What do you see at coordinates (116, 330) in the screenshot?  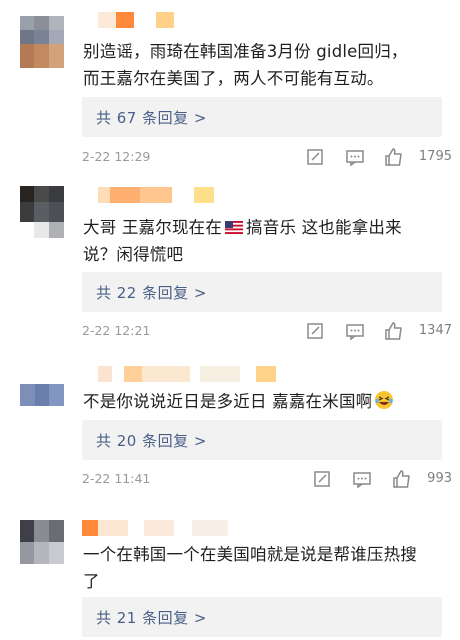 I see `timestamp: 2-22 12:21` at bounding box center [116, 330].